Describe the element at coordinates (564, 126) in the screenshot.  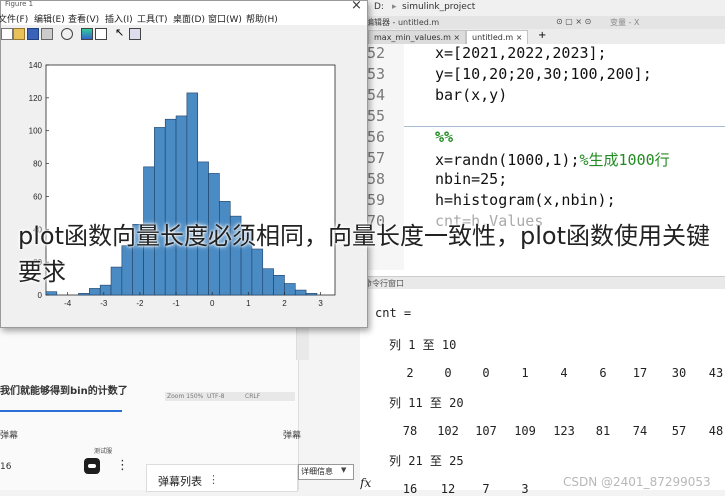
I see `section-divider` at that location.